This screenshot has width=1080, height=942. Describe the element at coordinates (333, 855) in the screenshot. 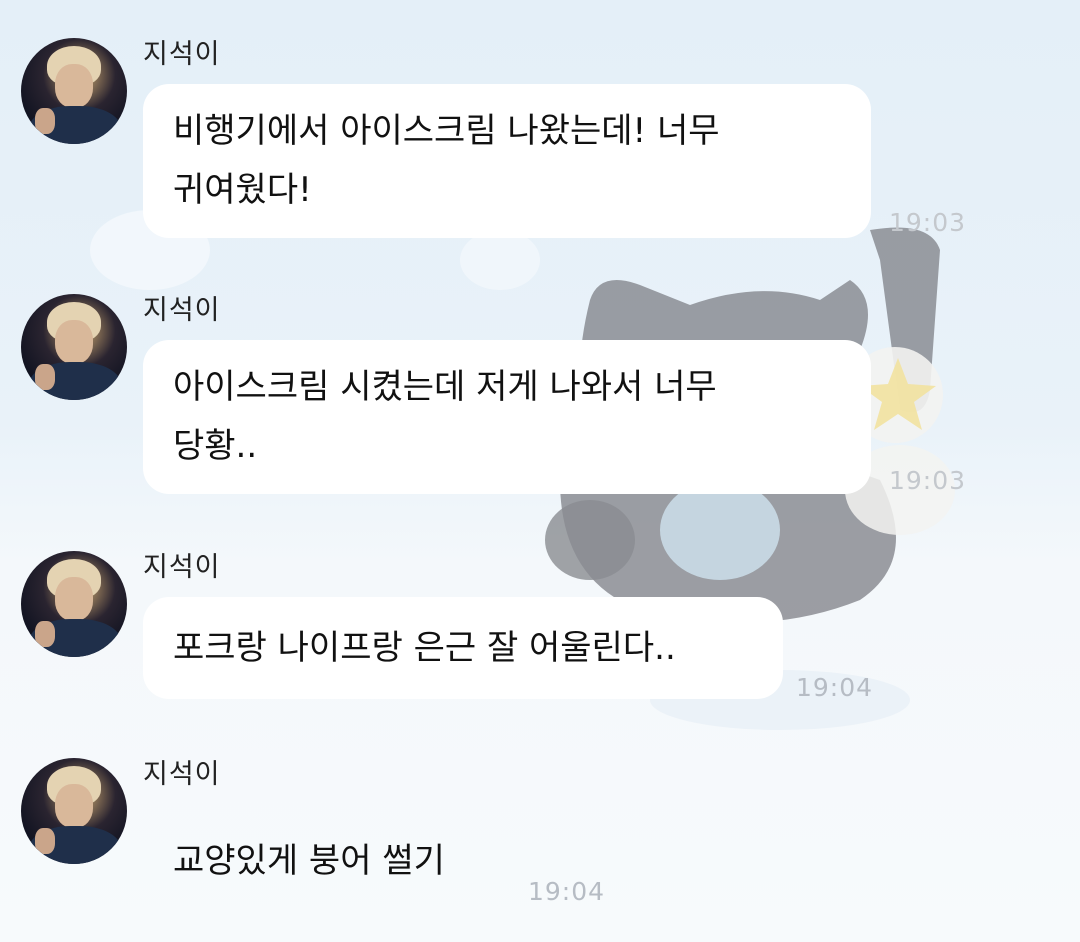

I see `message-bubble: 교양있게 붕어 썰기` at that location.